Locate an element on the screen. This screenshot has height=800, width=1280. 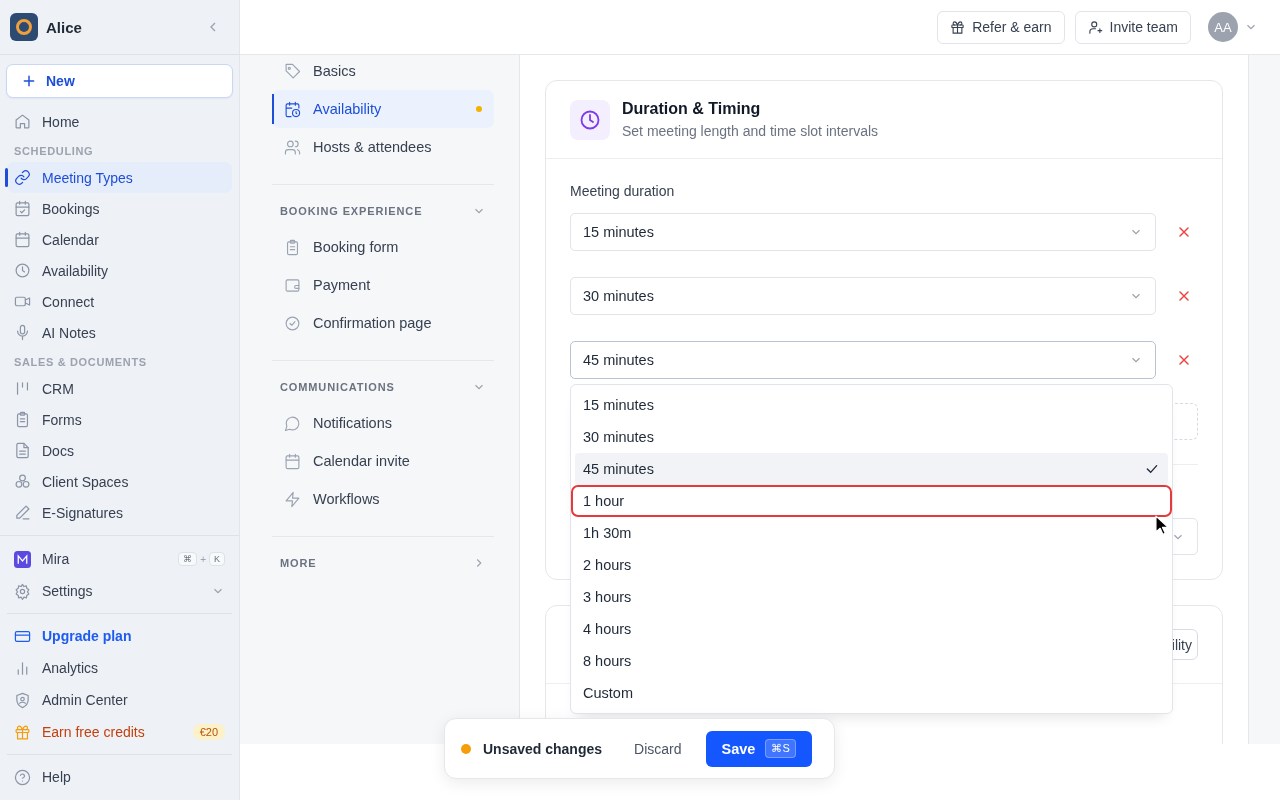
key-joiner: + is located at coordinates (203, 559).